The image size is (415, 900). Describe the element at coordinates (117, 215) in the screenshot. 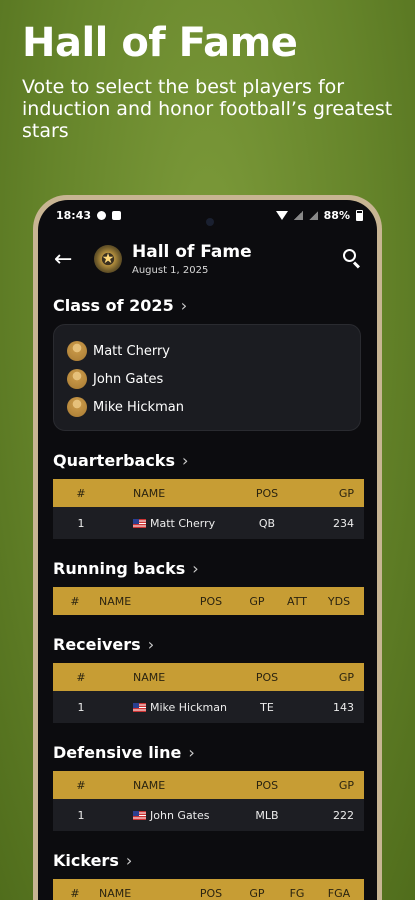

I see `app-notification-icon` at that location.